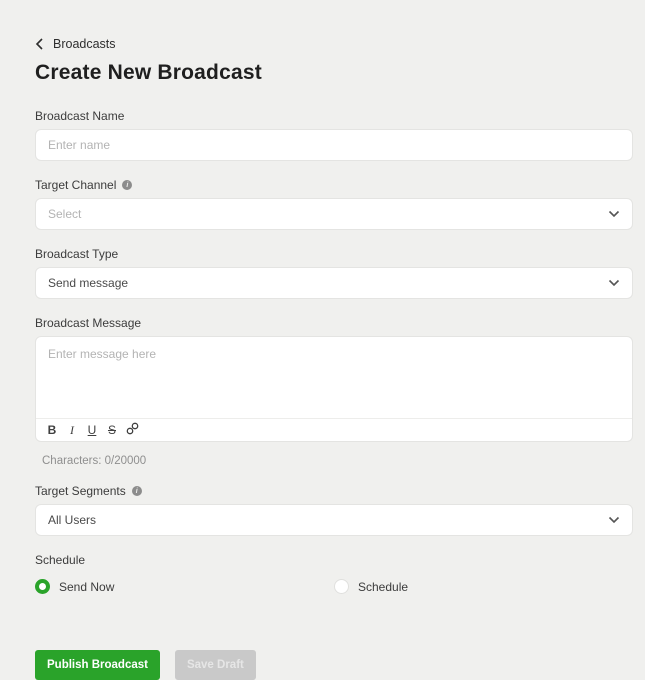 The height and width of the screenshot is (680, 645). I want to click on broadcast-type-field: Broadcast Type Send message, so click(334, 273).